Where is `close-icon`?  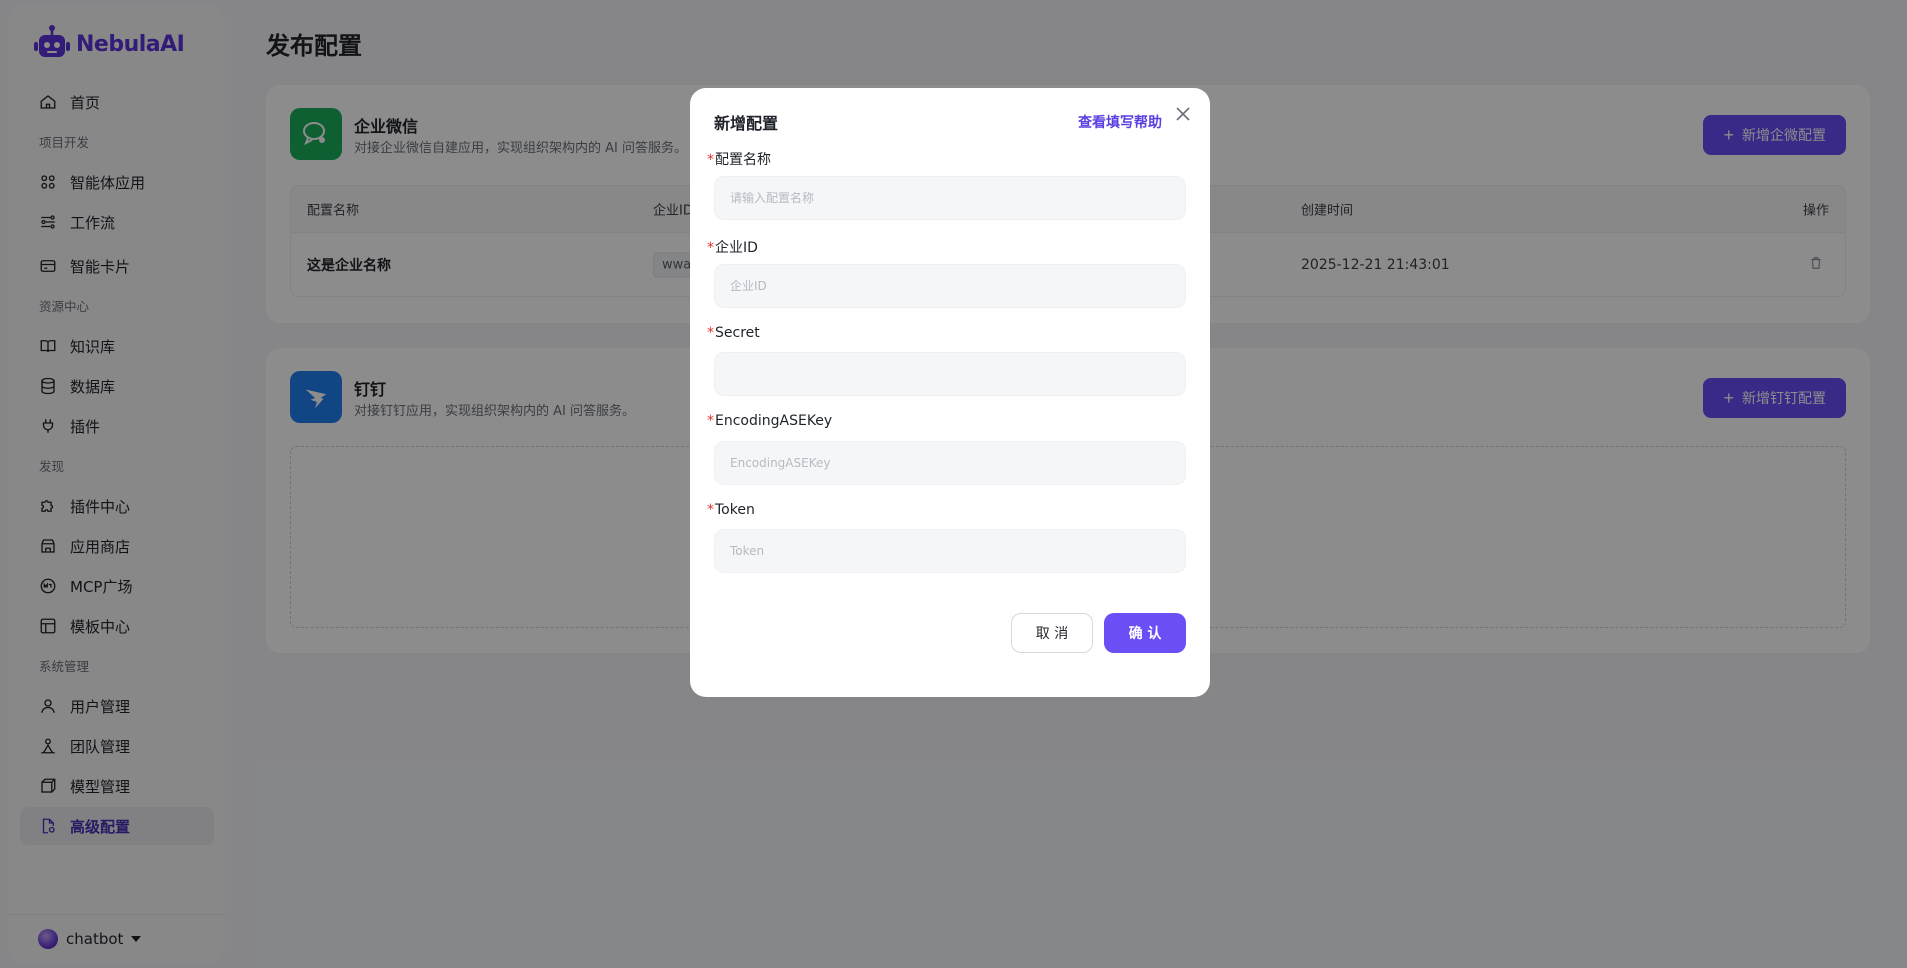 close-icon is located at coordinates (1183, 114).